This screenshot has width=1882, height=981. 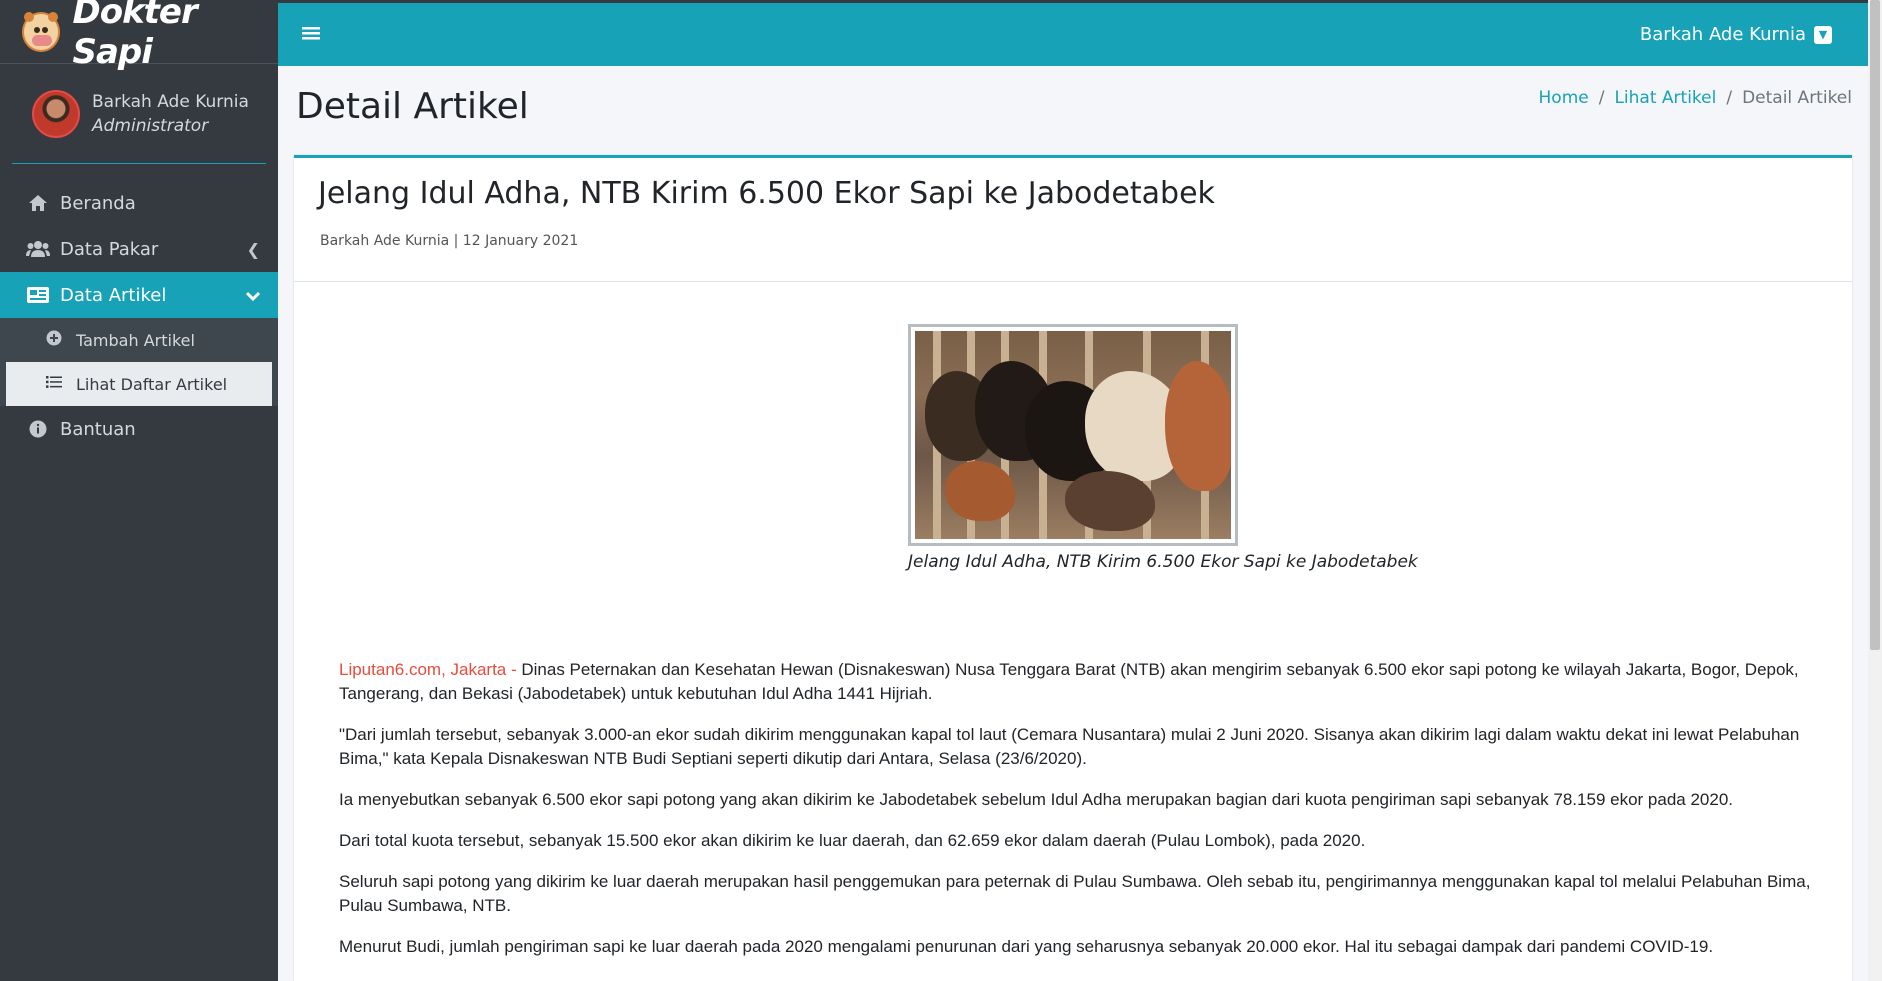 I want to click on sidebar-submenu: Tambah Artikel Lihat Daftar Artikel, so click(x=139, y=362).